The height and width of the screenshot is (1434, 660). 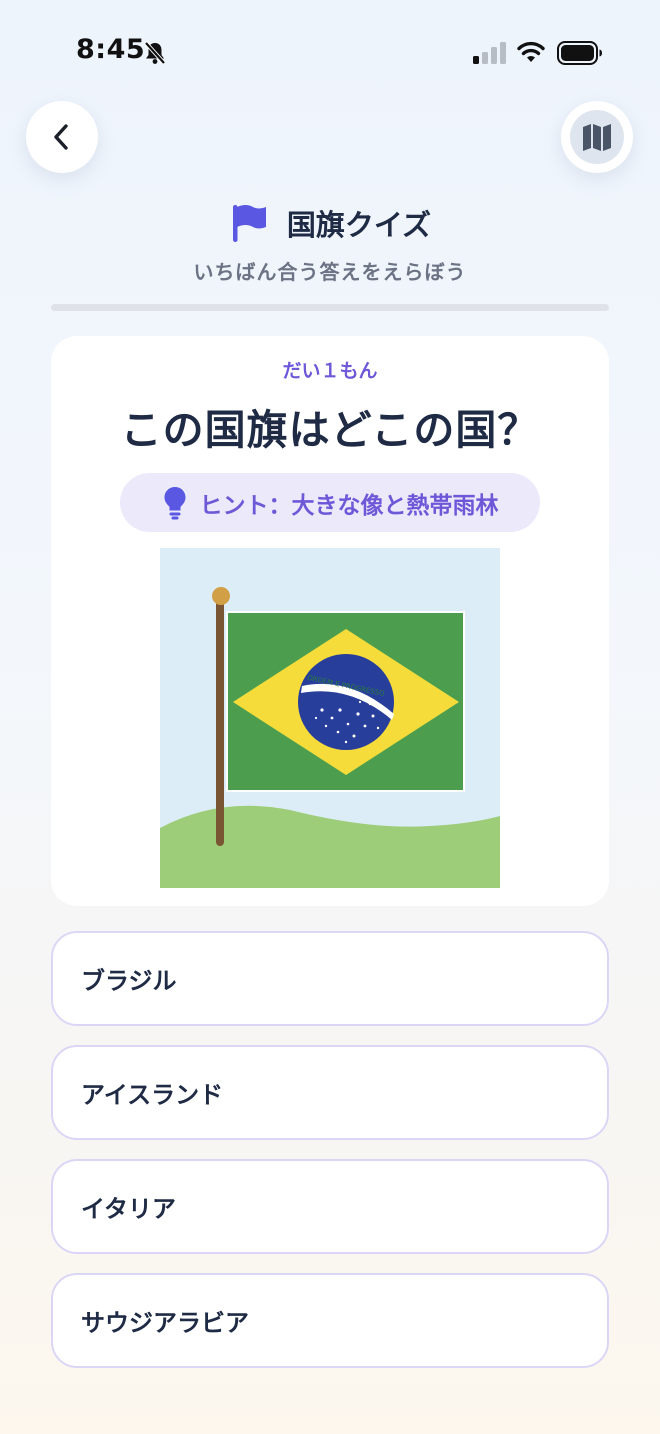 I want to click on progress-bar, so click(x=330, y=307).